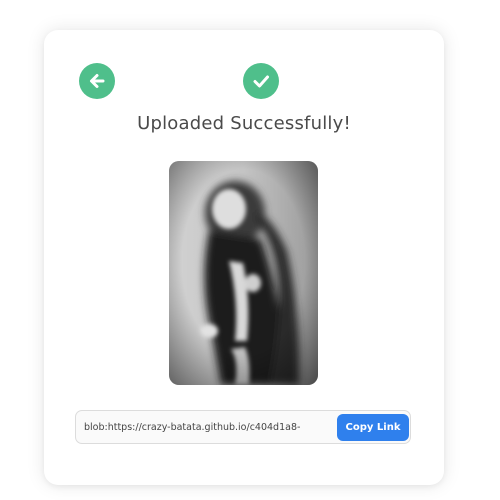  Describe the element at coordinates (244, 123) in the screenshot. I see `page-title: Uploaded Successfully!` at that location.